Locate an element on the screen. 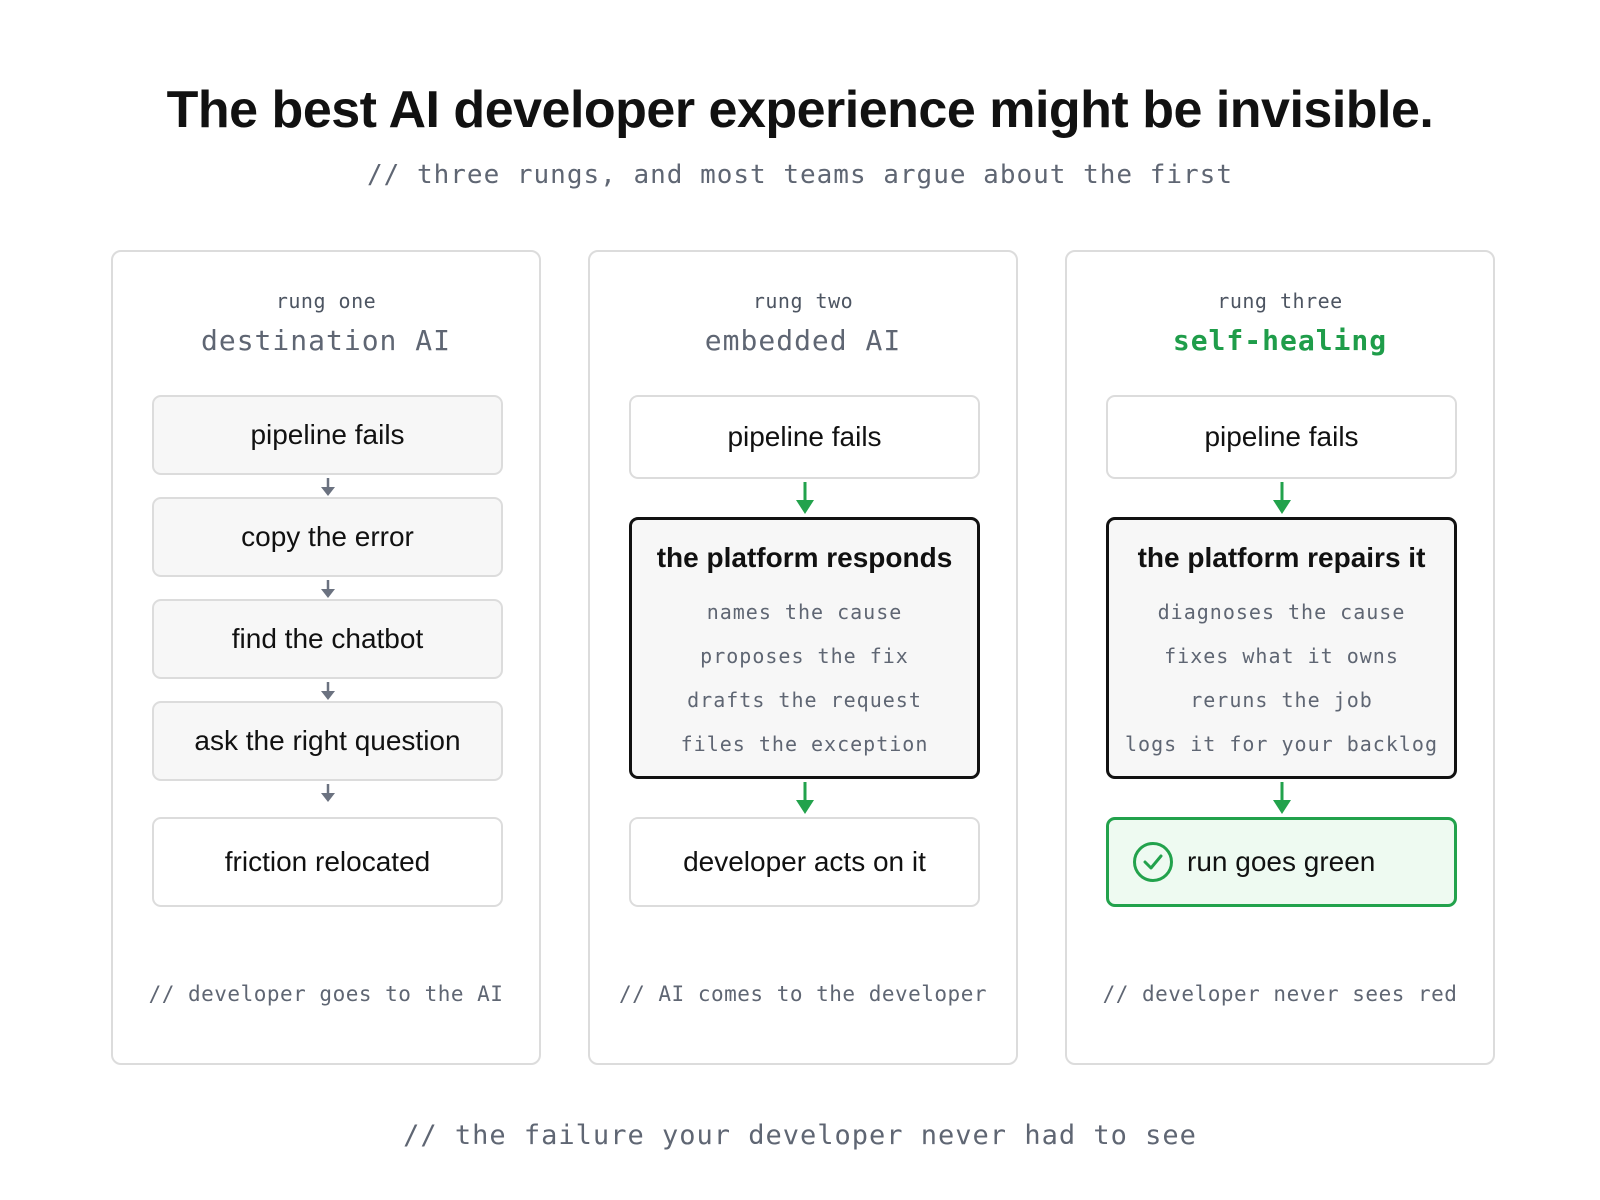 Image resolution: width=1600 pixels, height=1200 pixels. step-box: copy the error is located at coordinates (327, 537).